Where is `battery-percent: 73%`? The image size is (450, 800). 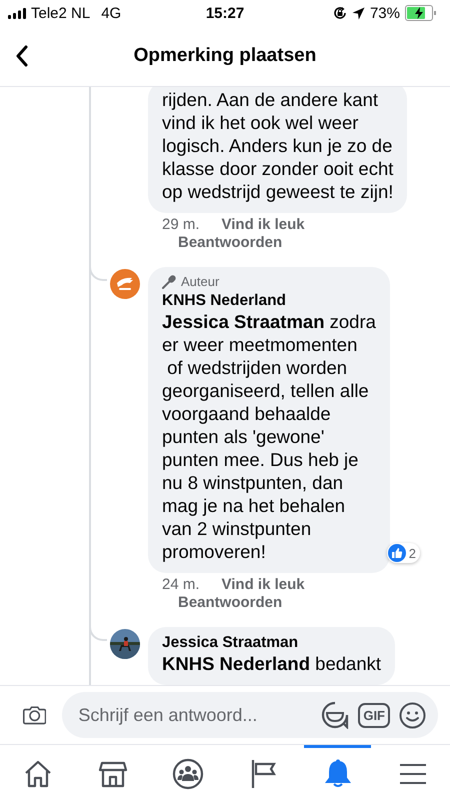 battery-percent: 73% is located at coordinates (385, 13).